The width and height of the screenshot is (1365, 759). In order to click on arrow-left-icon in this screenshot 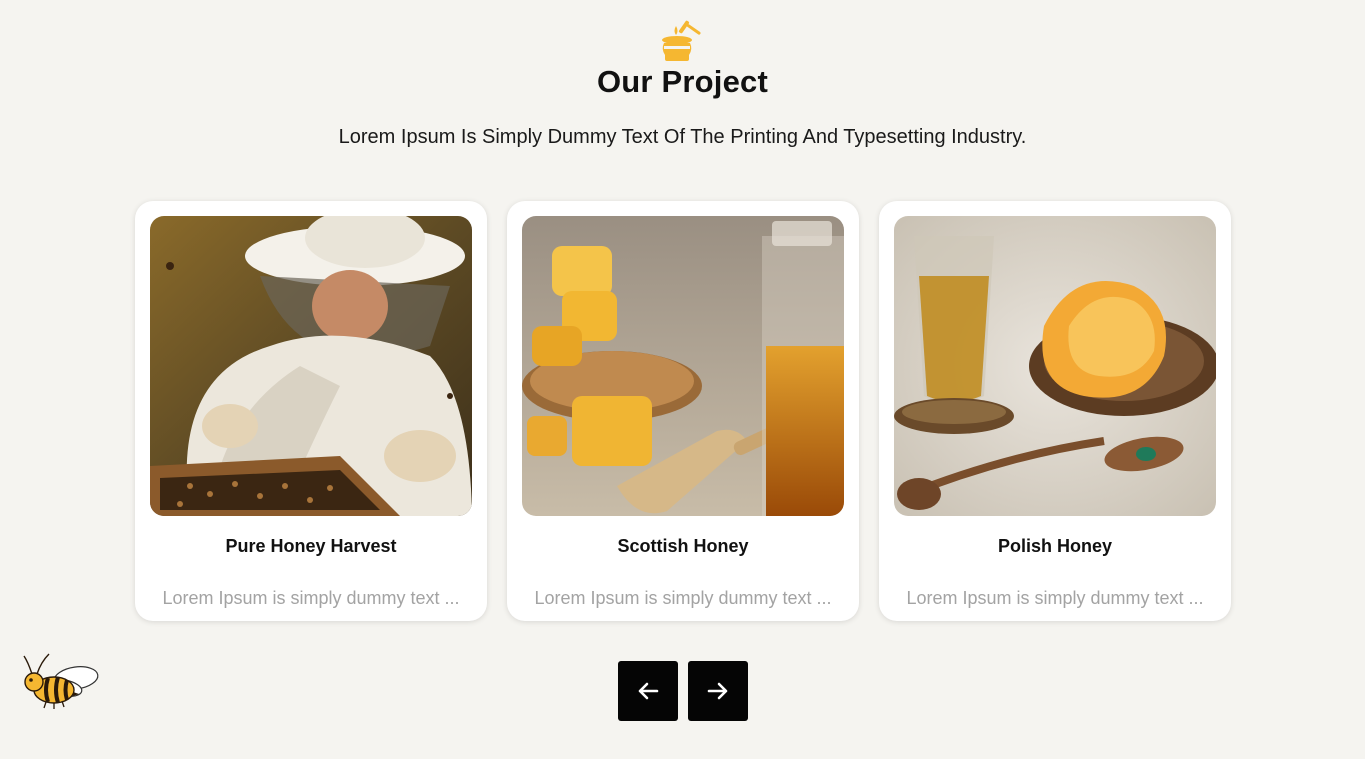, I will do `click(648, 691)`.